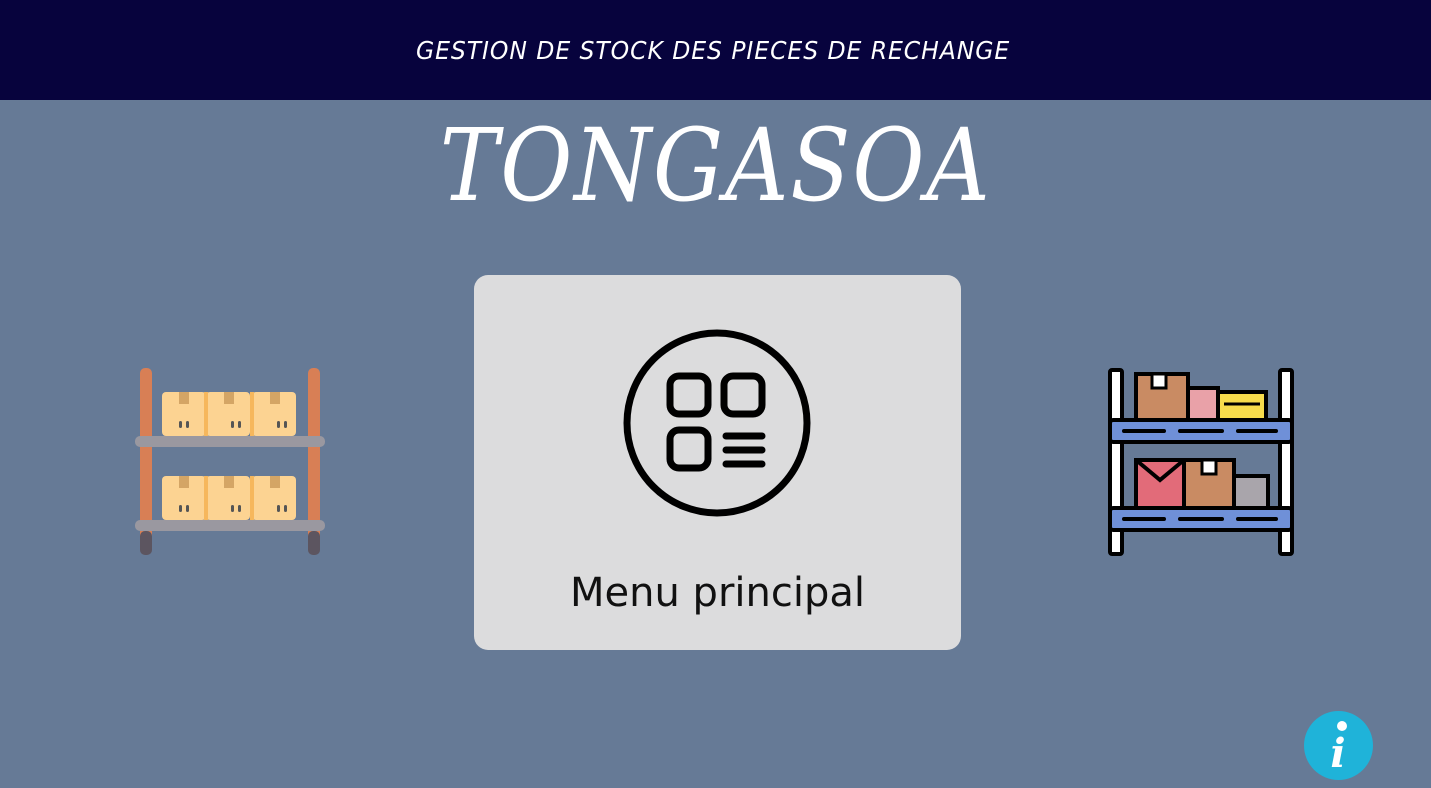 This screenshot has width=1431, height=788. I want to click on grid-menu-icon, so click(717, 423).